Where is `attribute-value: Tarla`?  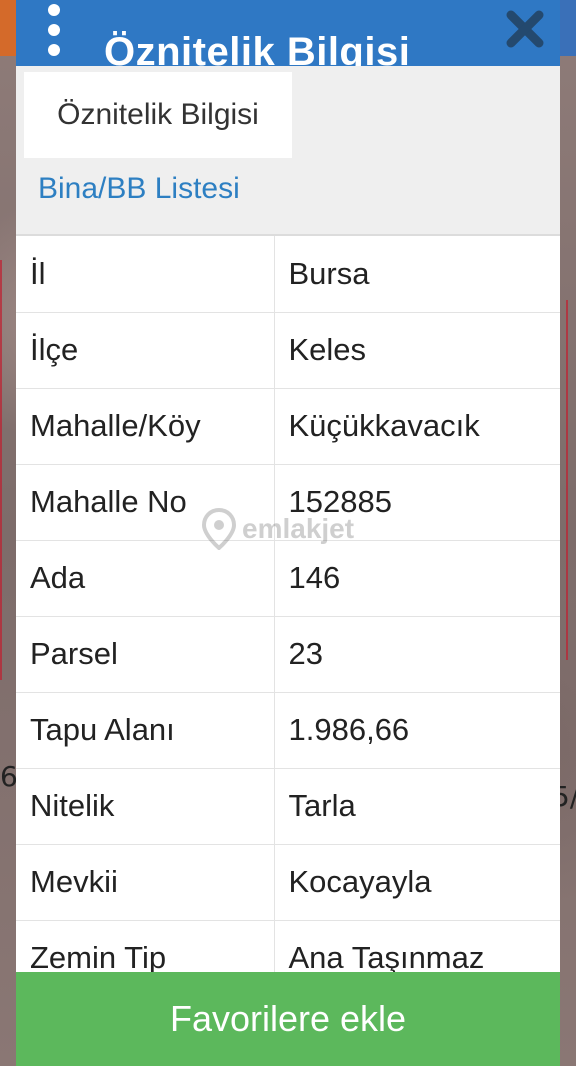 attribute-value: Tarla is located at coordinates (417, 806).